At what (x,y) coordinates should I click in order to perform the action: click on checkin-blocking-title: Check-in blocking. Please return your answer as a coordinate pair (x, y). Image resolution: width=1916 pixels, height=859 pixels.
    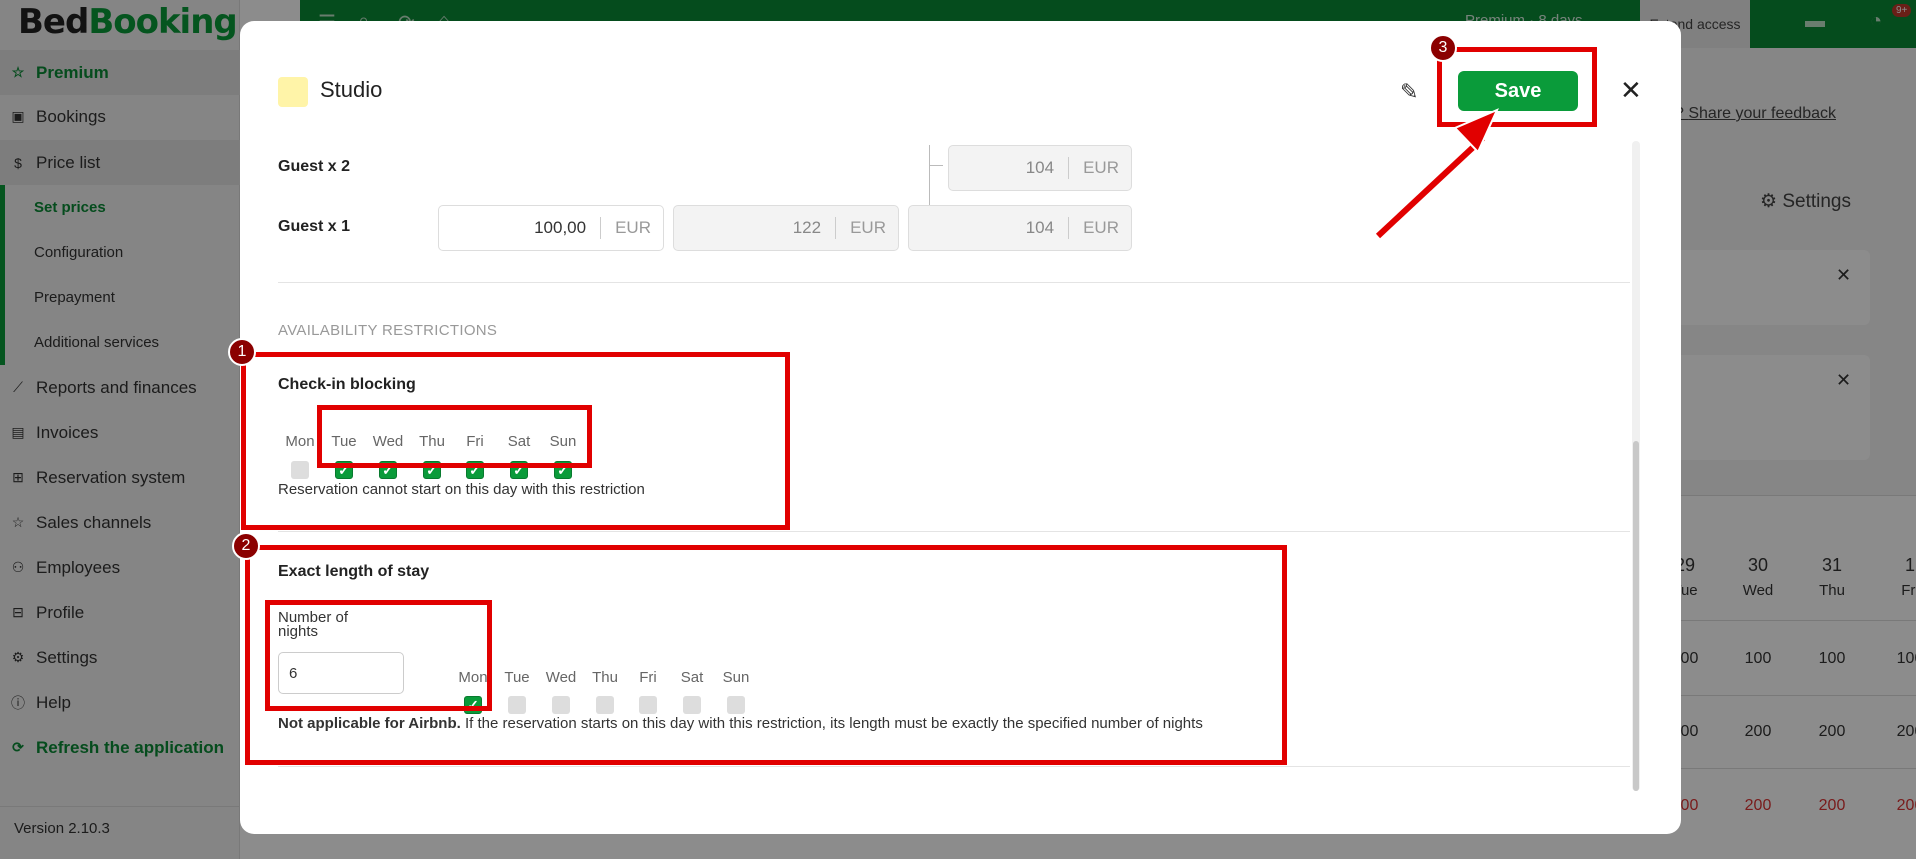
    Looking at the image, I should click on (347, 384).